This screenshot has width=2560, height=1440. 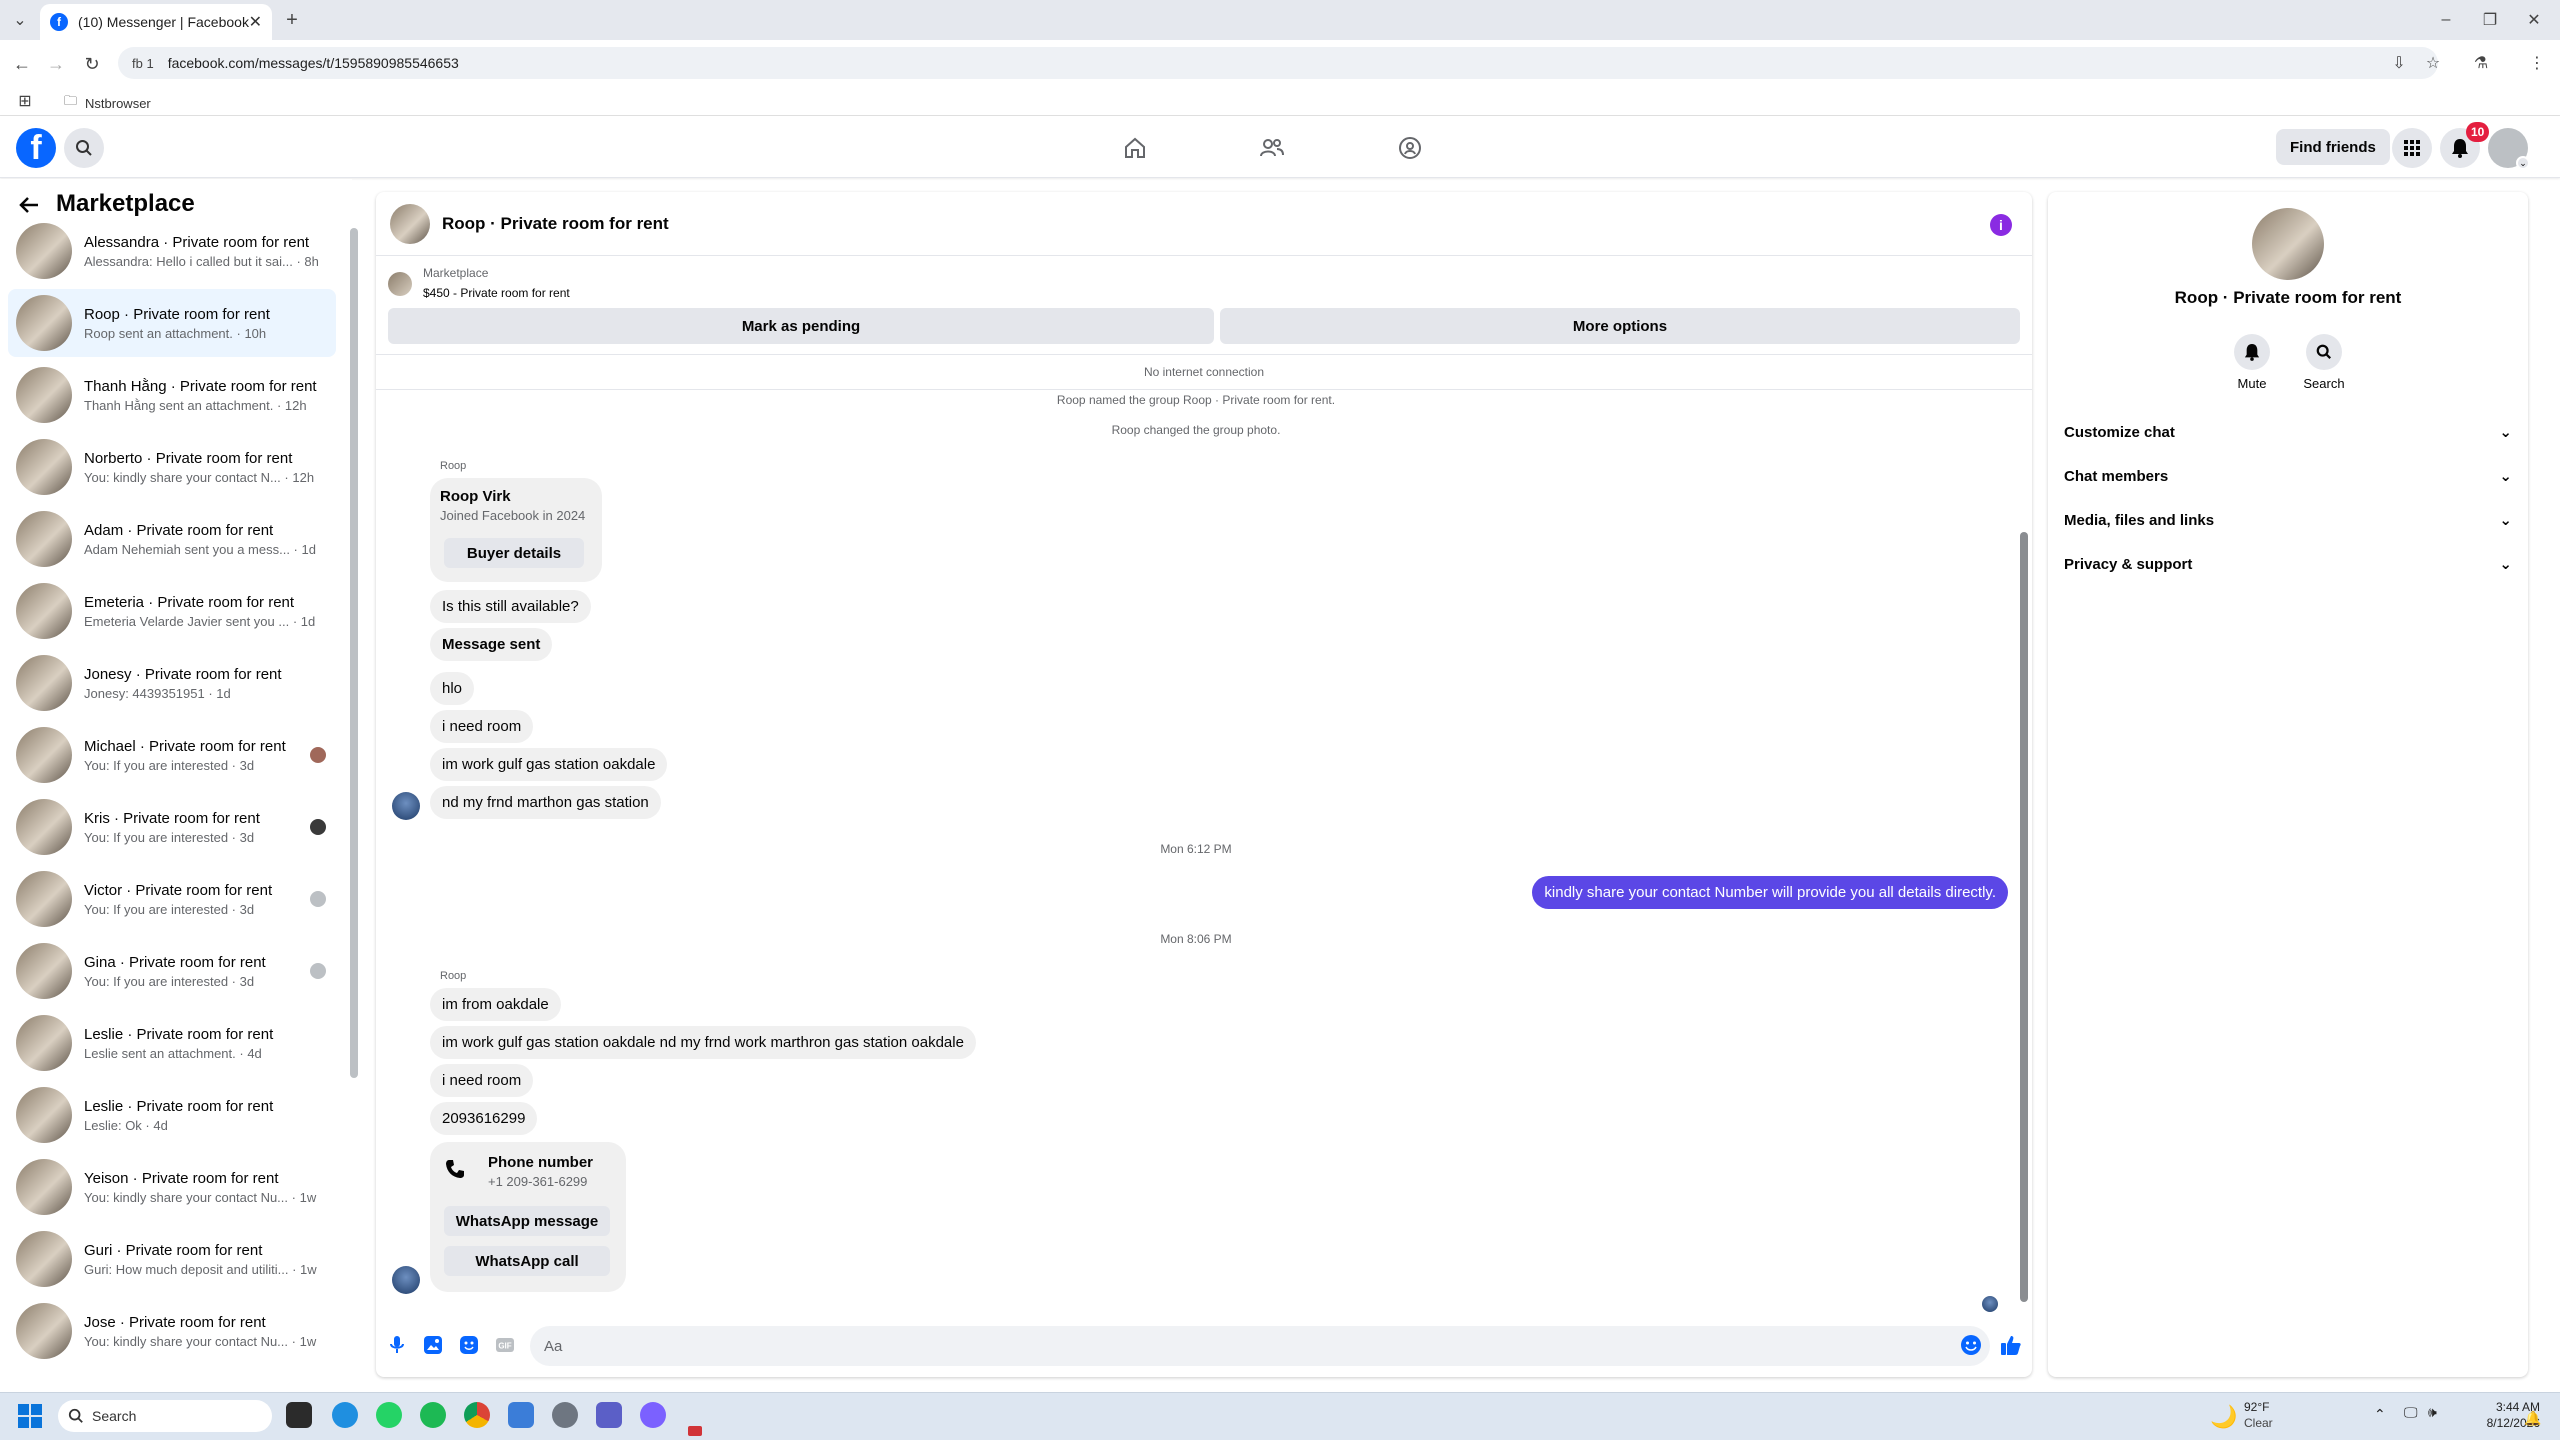 What do you see at coordinates (2537, 63) in the screenshot?
I see `browser-menu-icon: ⋮` at bounding box center [2537, 63].